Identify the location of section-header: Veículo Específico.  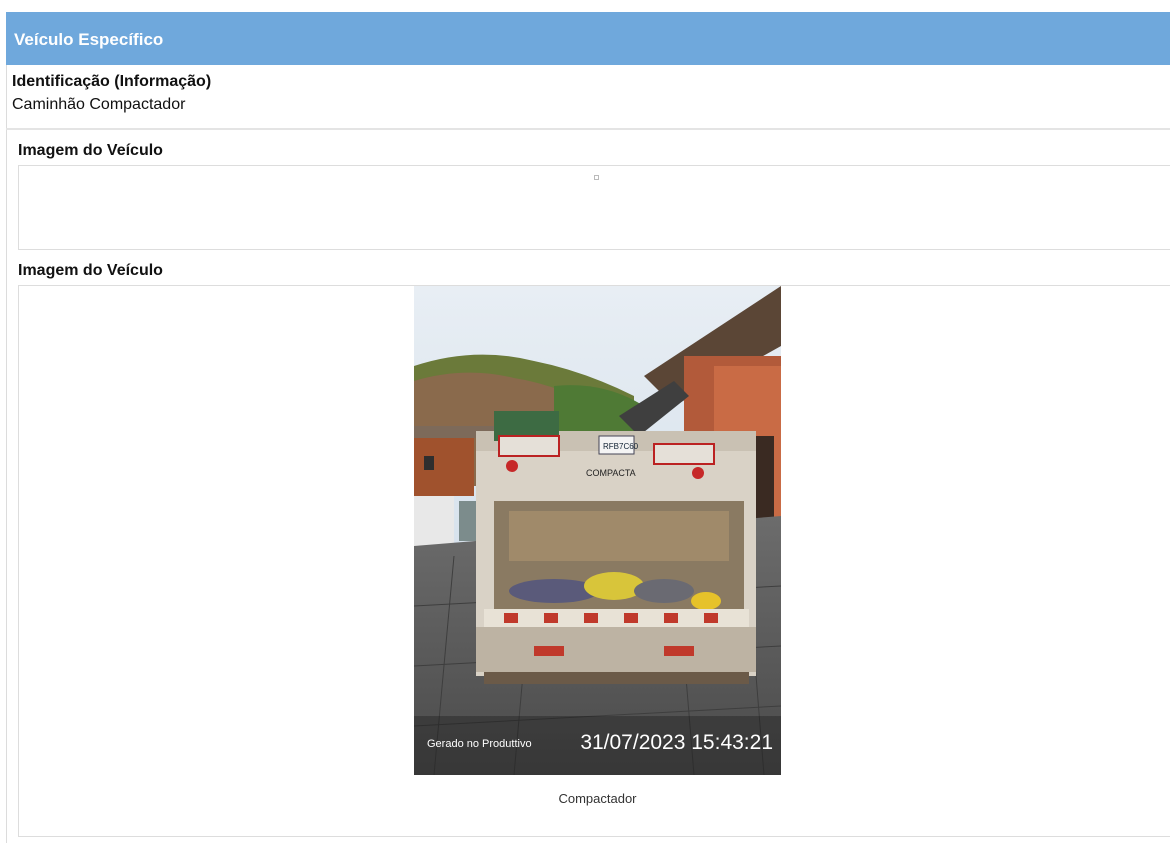
(588, 38).